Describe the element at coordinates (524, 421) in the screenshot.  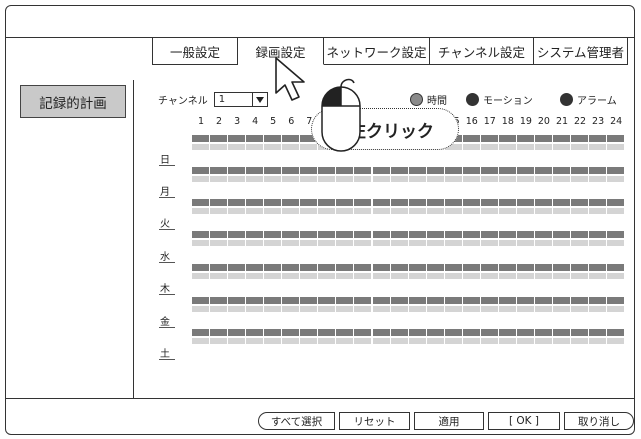
I see `ok-button: [ OK ]` at that location.